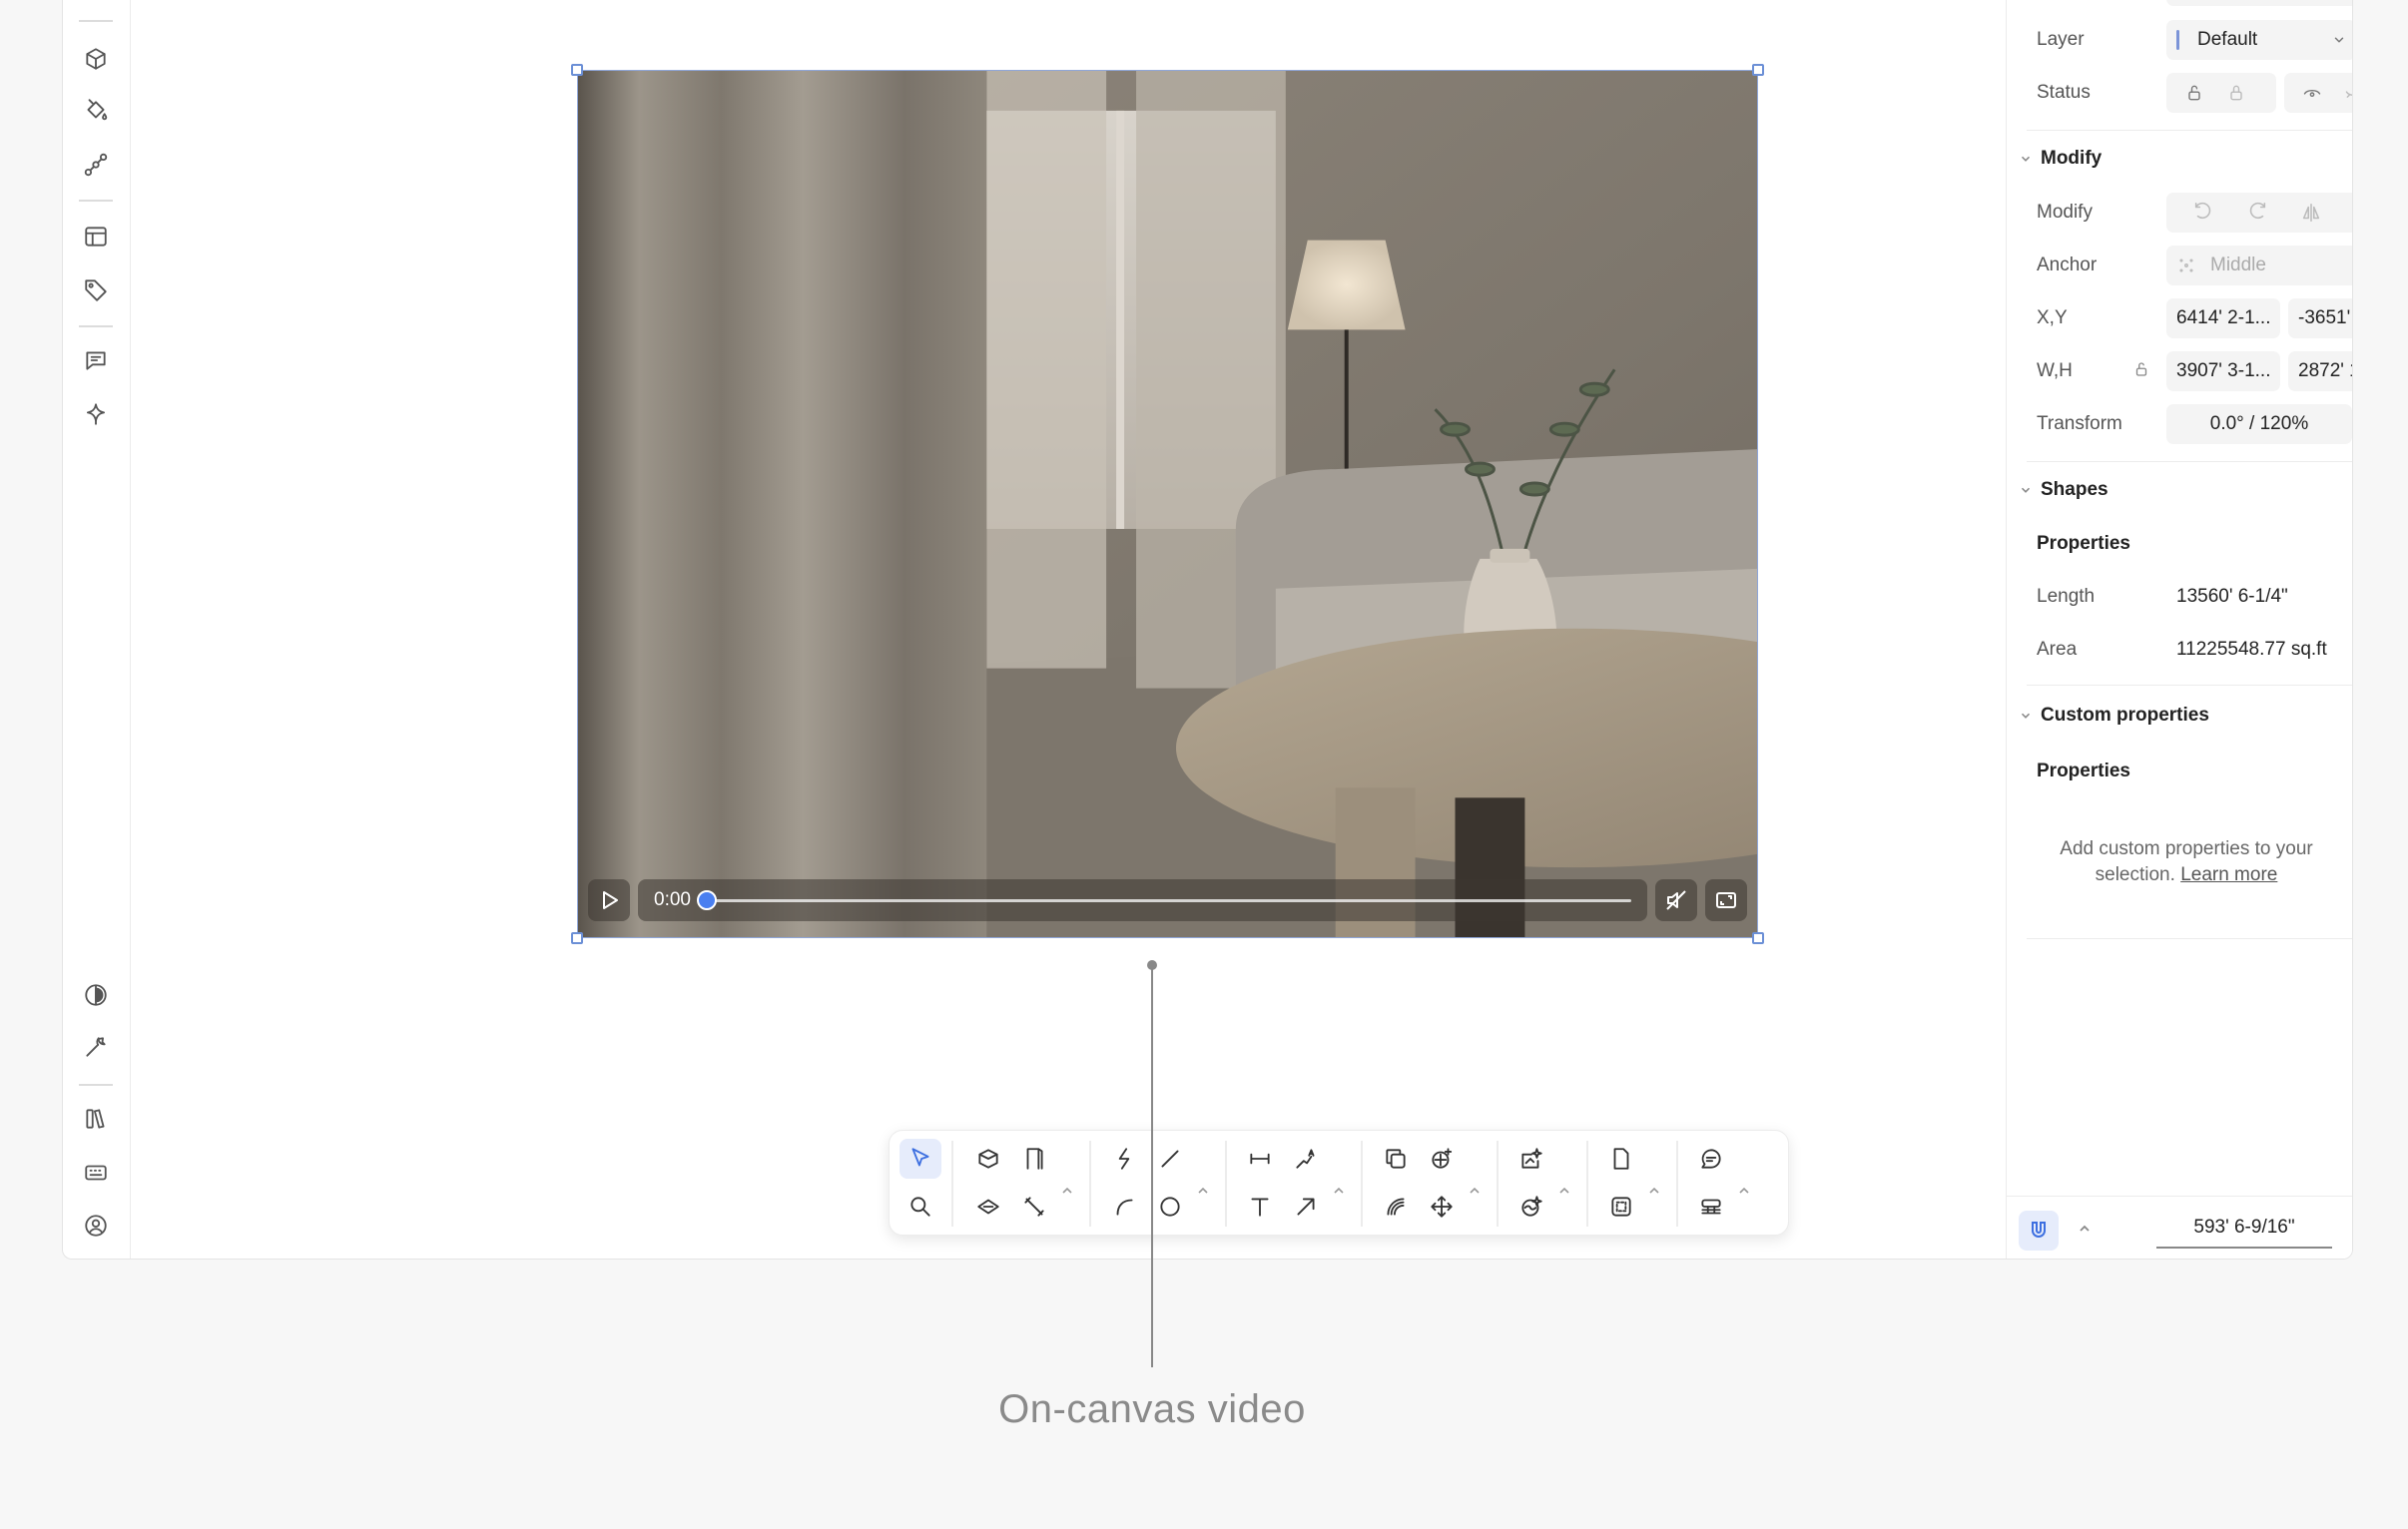  I want to click on circle-tool, so click(1170, 1207).